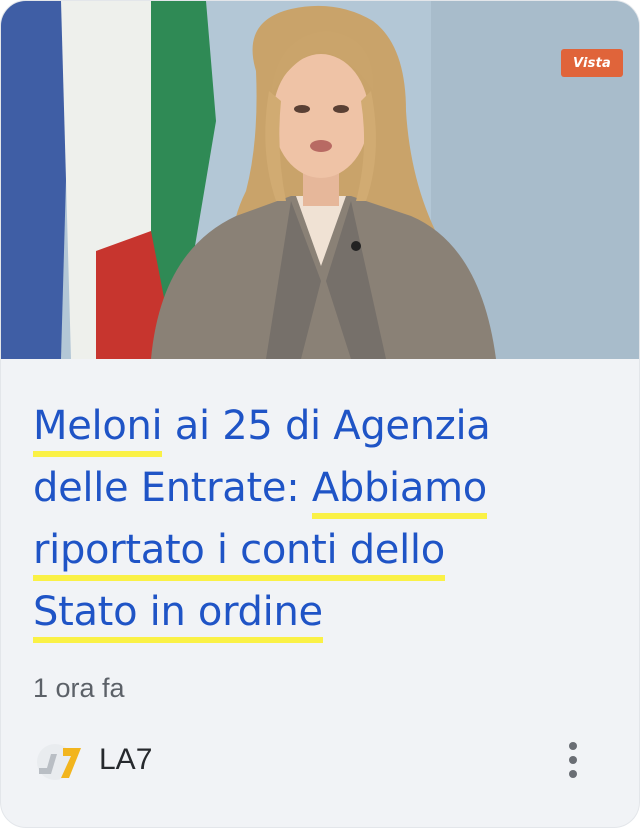 The height and width of the screenshot is (828, 640). What do you see at coordinates (59, 760) in the screenshot?
I see `la7-logo-icon` at bounding box center [59, 760].